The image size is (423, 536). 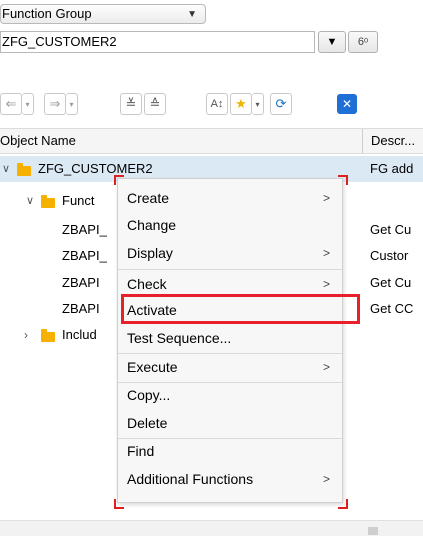 I want to click on menu-item-label: Display, so click(x=150, y=253).